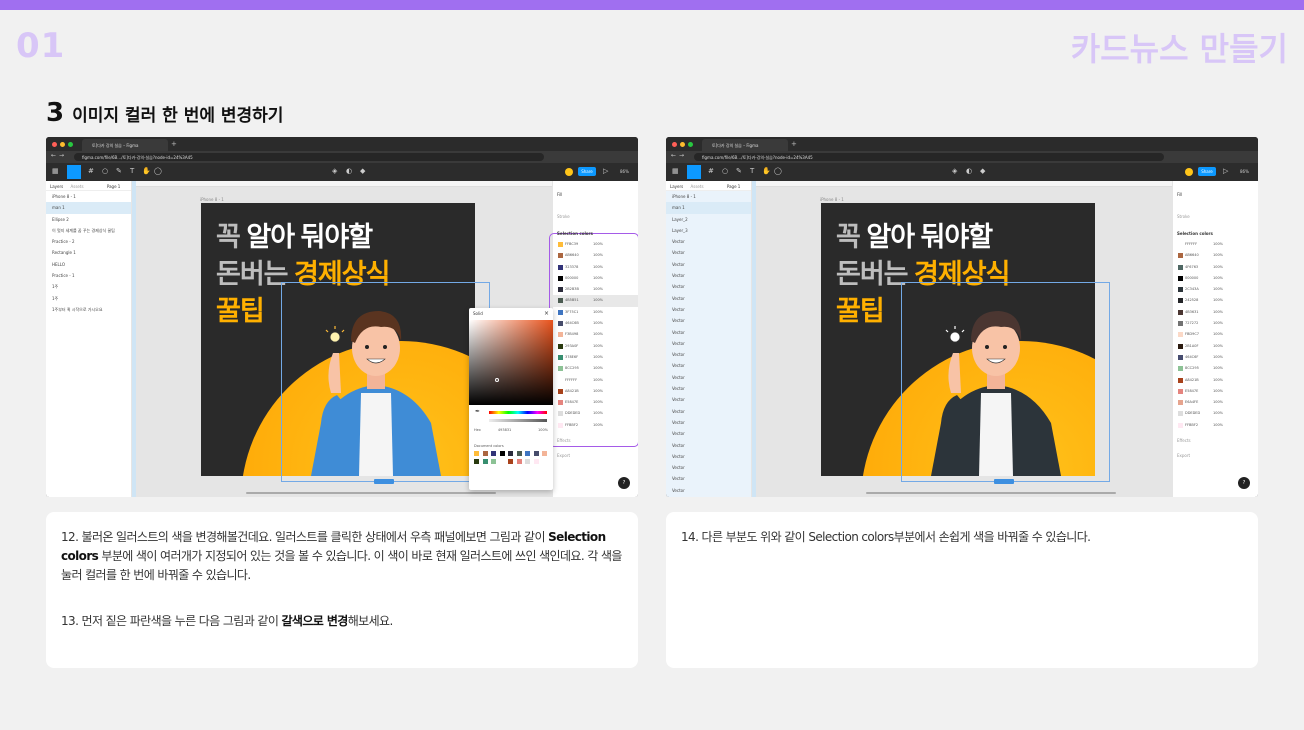 The image size is (1304, 730). Describe the element at coordinates (88, 275) in the screenshot. I see `layer-row: Practice - 1` at that location.